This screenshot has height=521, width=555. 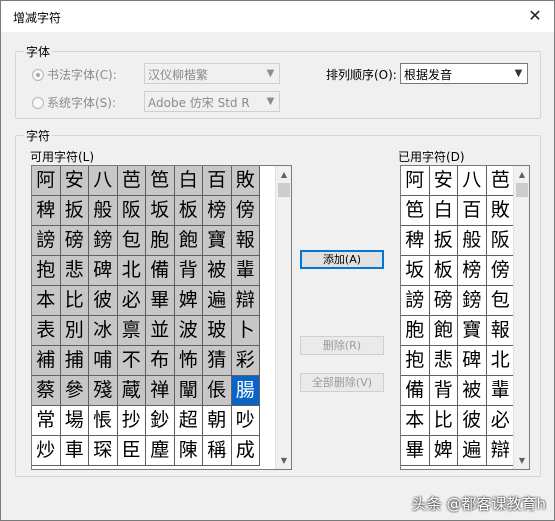 What do you see at coordinates (283, 460) in the screenshot?
I see `scroll-down-icon: ▼` at bounding box center [283, 460].